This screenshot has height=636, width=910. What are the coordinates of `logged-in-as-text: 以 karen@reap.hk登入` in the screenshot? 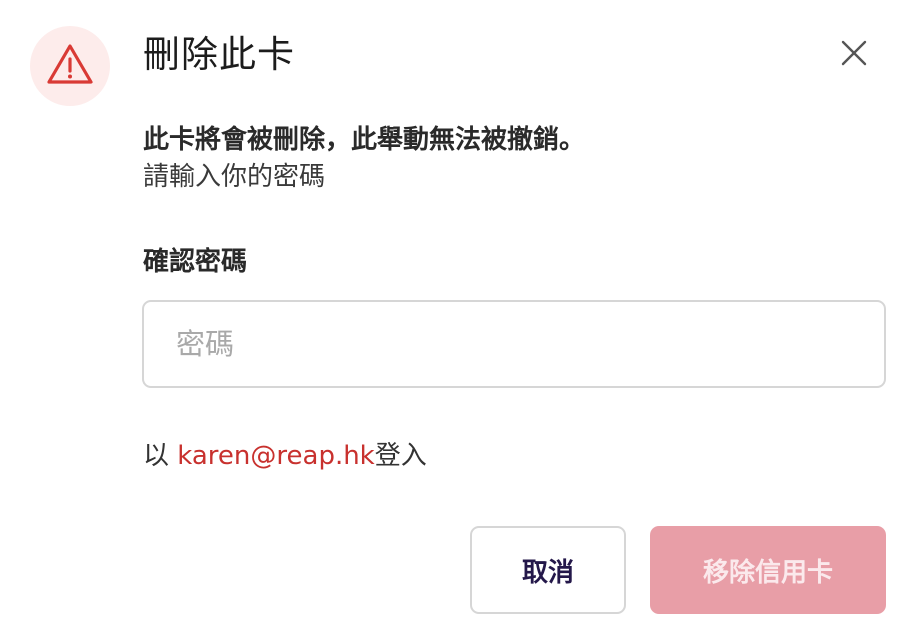 It's located at (285, 456).